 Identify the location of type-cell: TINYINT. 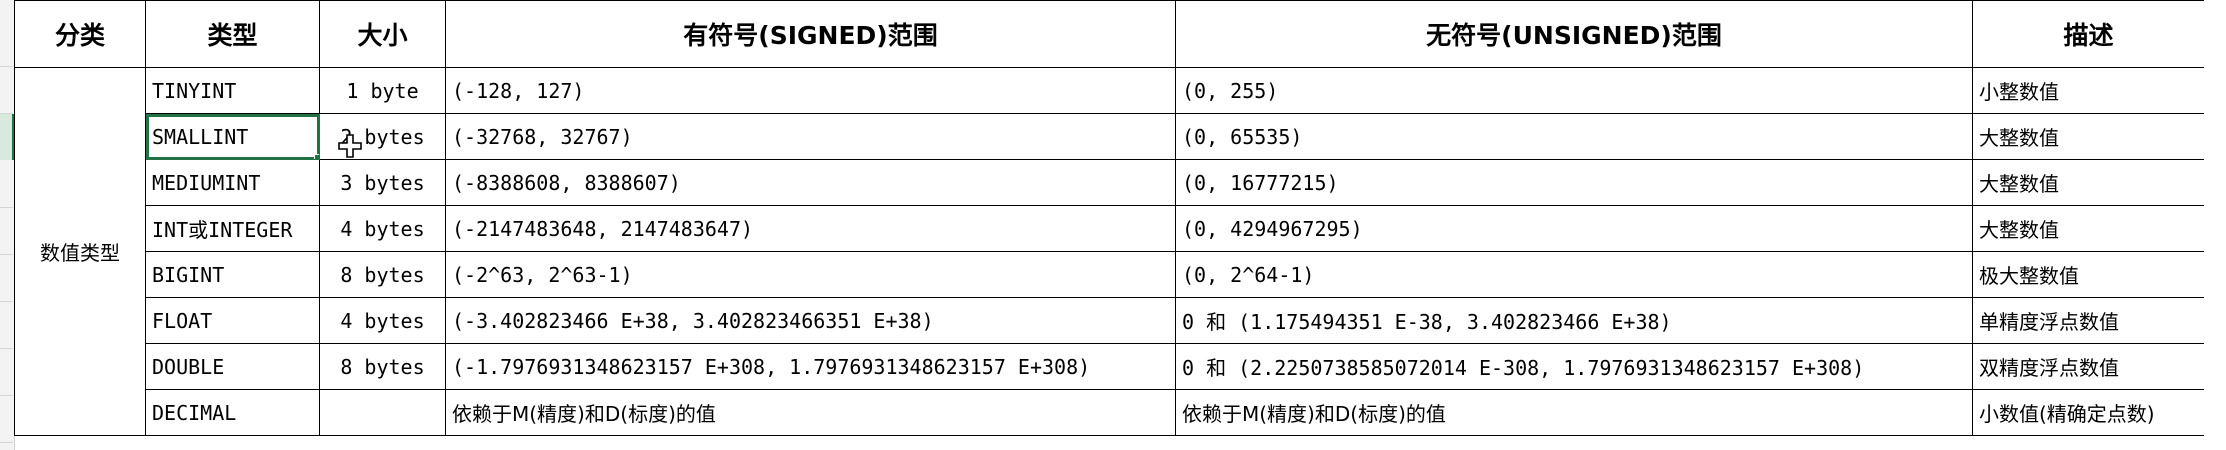
(232, 90).